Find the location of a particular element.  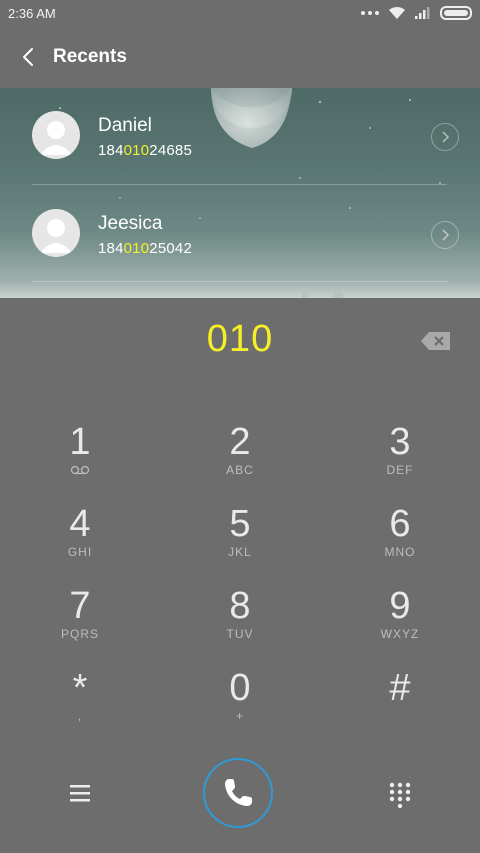

page-title: Recents is located at coordinates (90, 56).